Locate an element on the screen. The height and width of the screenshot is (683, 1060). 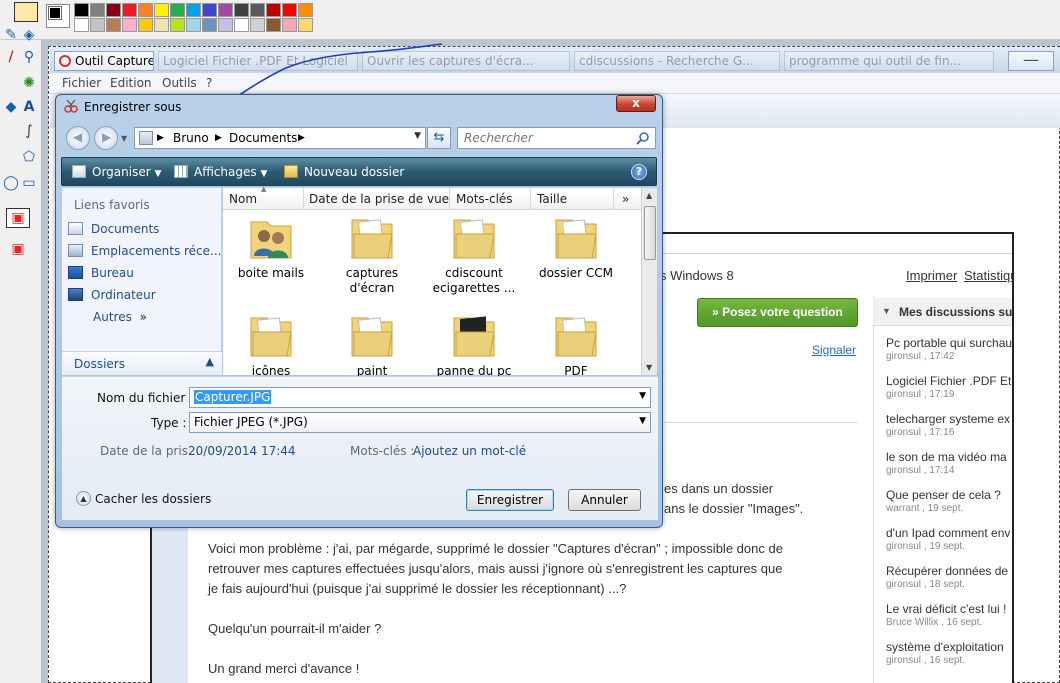
fill-style-option-icon: ▣ is located at coordinates (18, 218).